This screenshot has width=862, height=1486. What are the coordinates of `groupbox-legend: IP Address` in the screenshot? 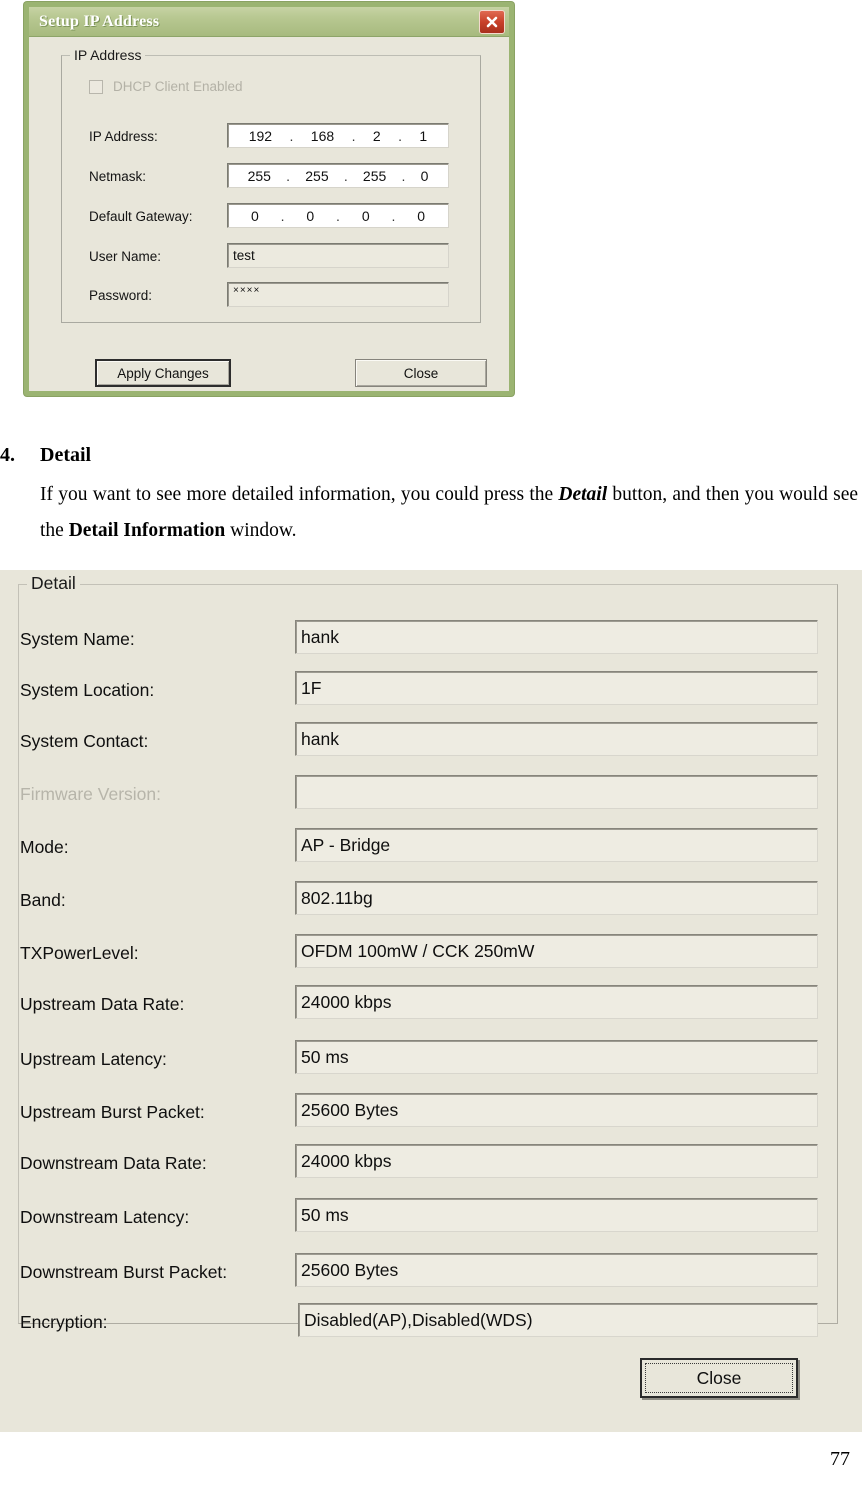 It's located at (108, 55).